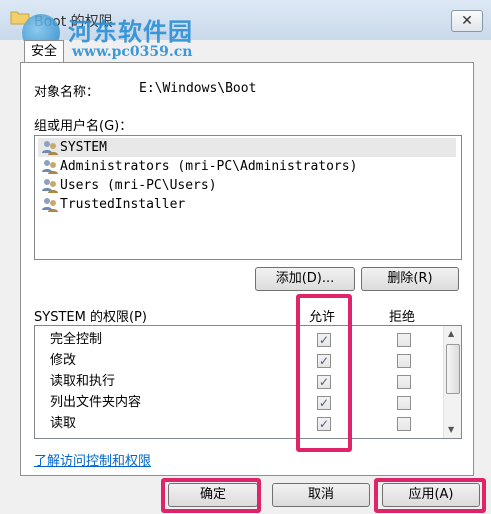  What do you see at coordinates (239, 360) in the screenshot?
I see `permission-row-modify: 修改 ✓` at bounding box center [239, 360].